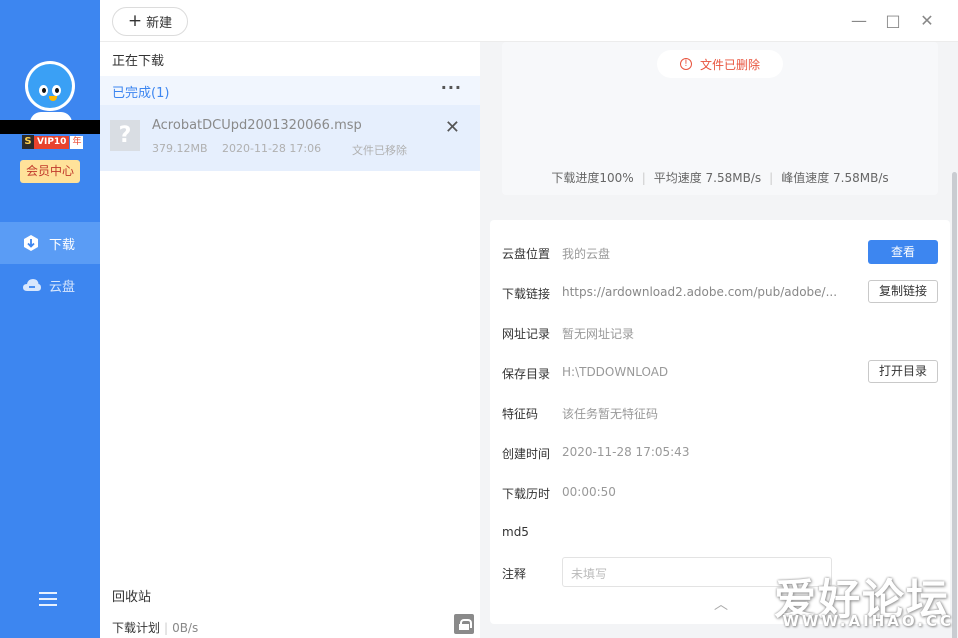  What do you see at coordinates (685, 64) in the screenshot?
I see `warning-icon: !` at bounding box center [685, 64].